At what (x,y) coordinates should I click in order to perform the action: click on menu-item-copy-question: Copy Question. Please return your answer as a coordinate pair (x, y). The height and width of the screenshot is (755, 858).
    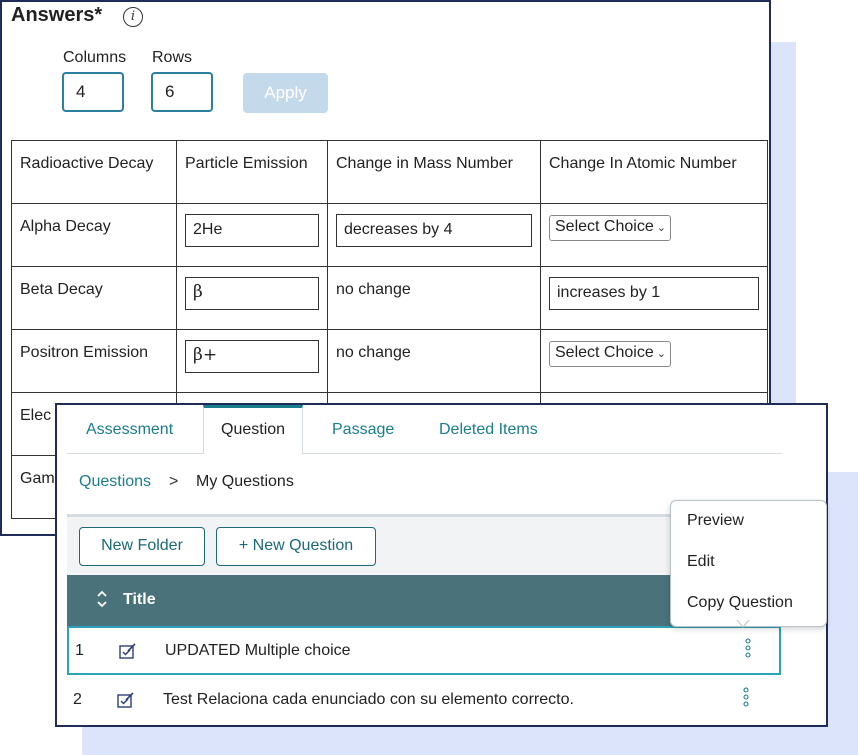
    Looking at the image, I should click on (740, 603).